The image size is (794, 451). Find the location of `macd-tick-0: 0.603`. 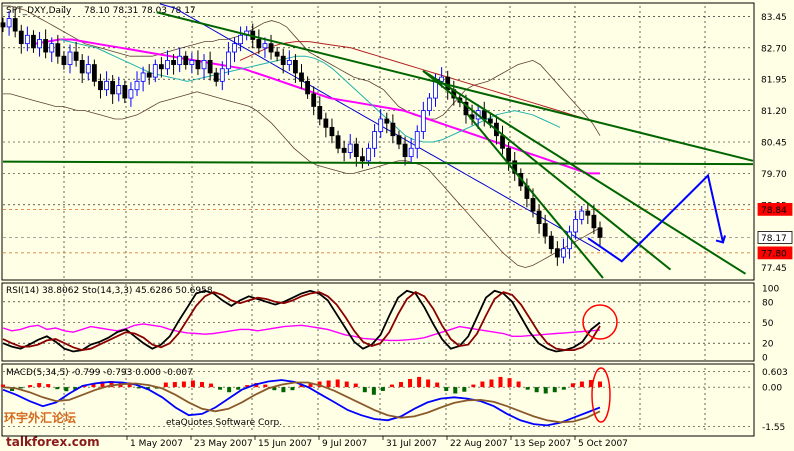

macd-tick-0: 0.603 is located at coordinates (775, 373).